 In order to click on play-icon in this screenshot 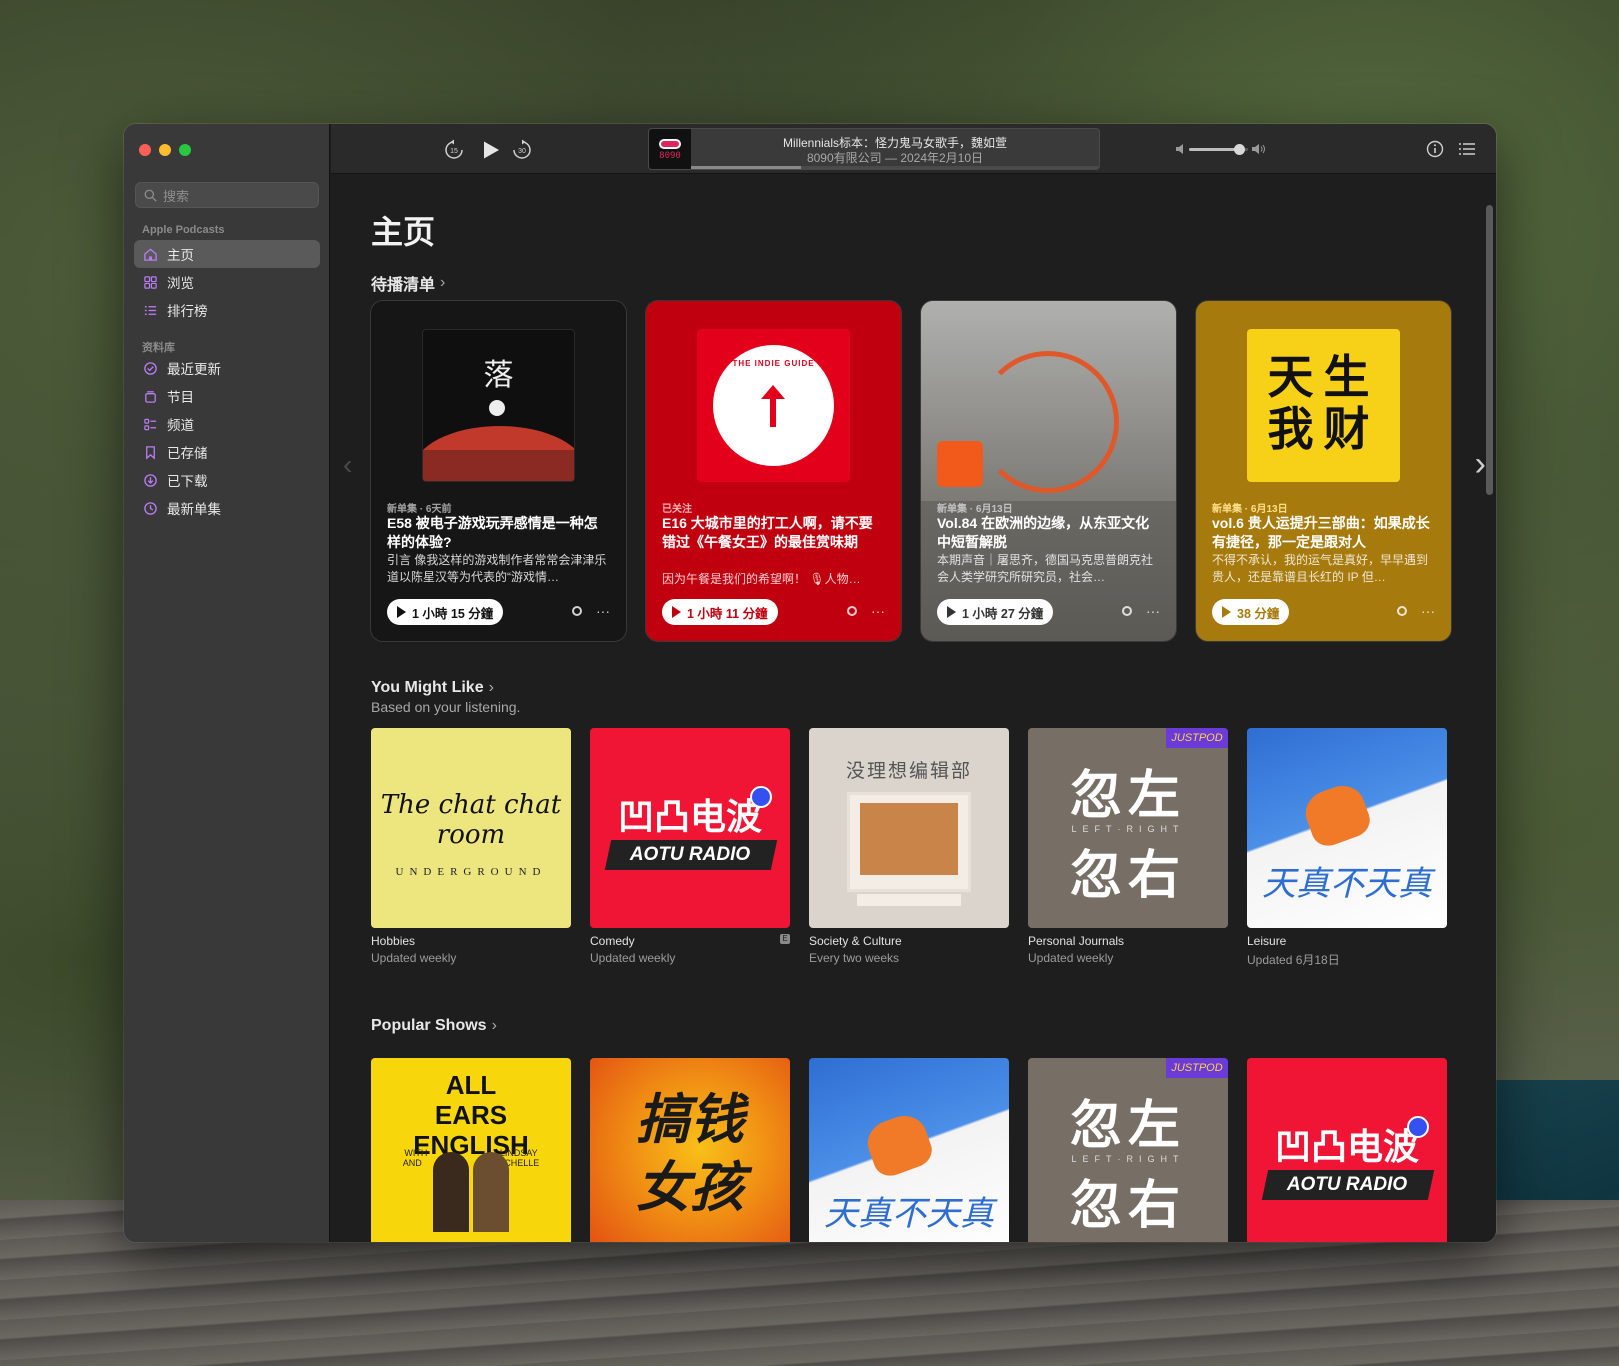, I will do `click(491, 150)`.